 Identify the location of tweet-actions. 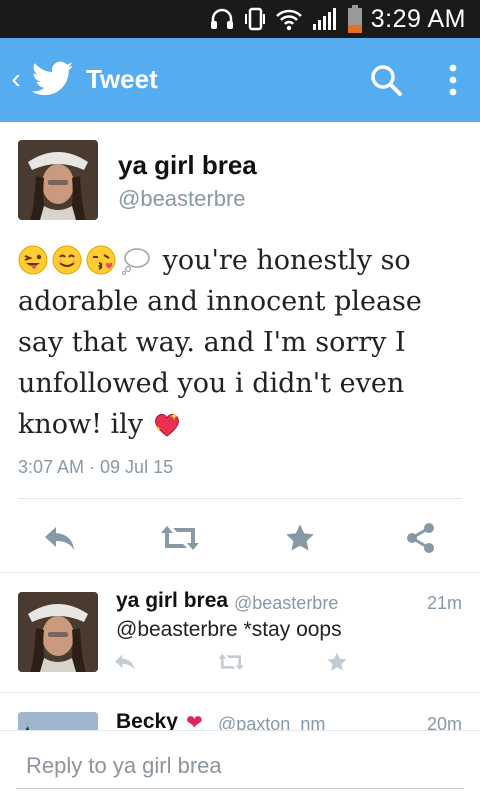
(240, 538).